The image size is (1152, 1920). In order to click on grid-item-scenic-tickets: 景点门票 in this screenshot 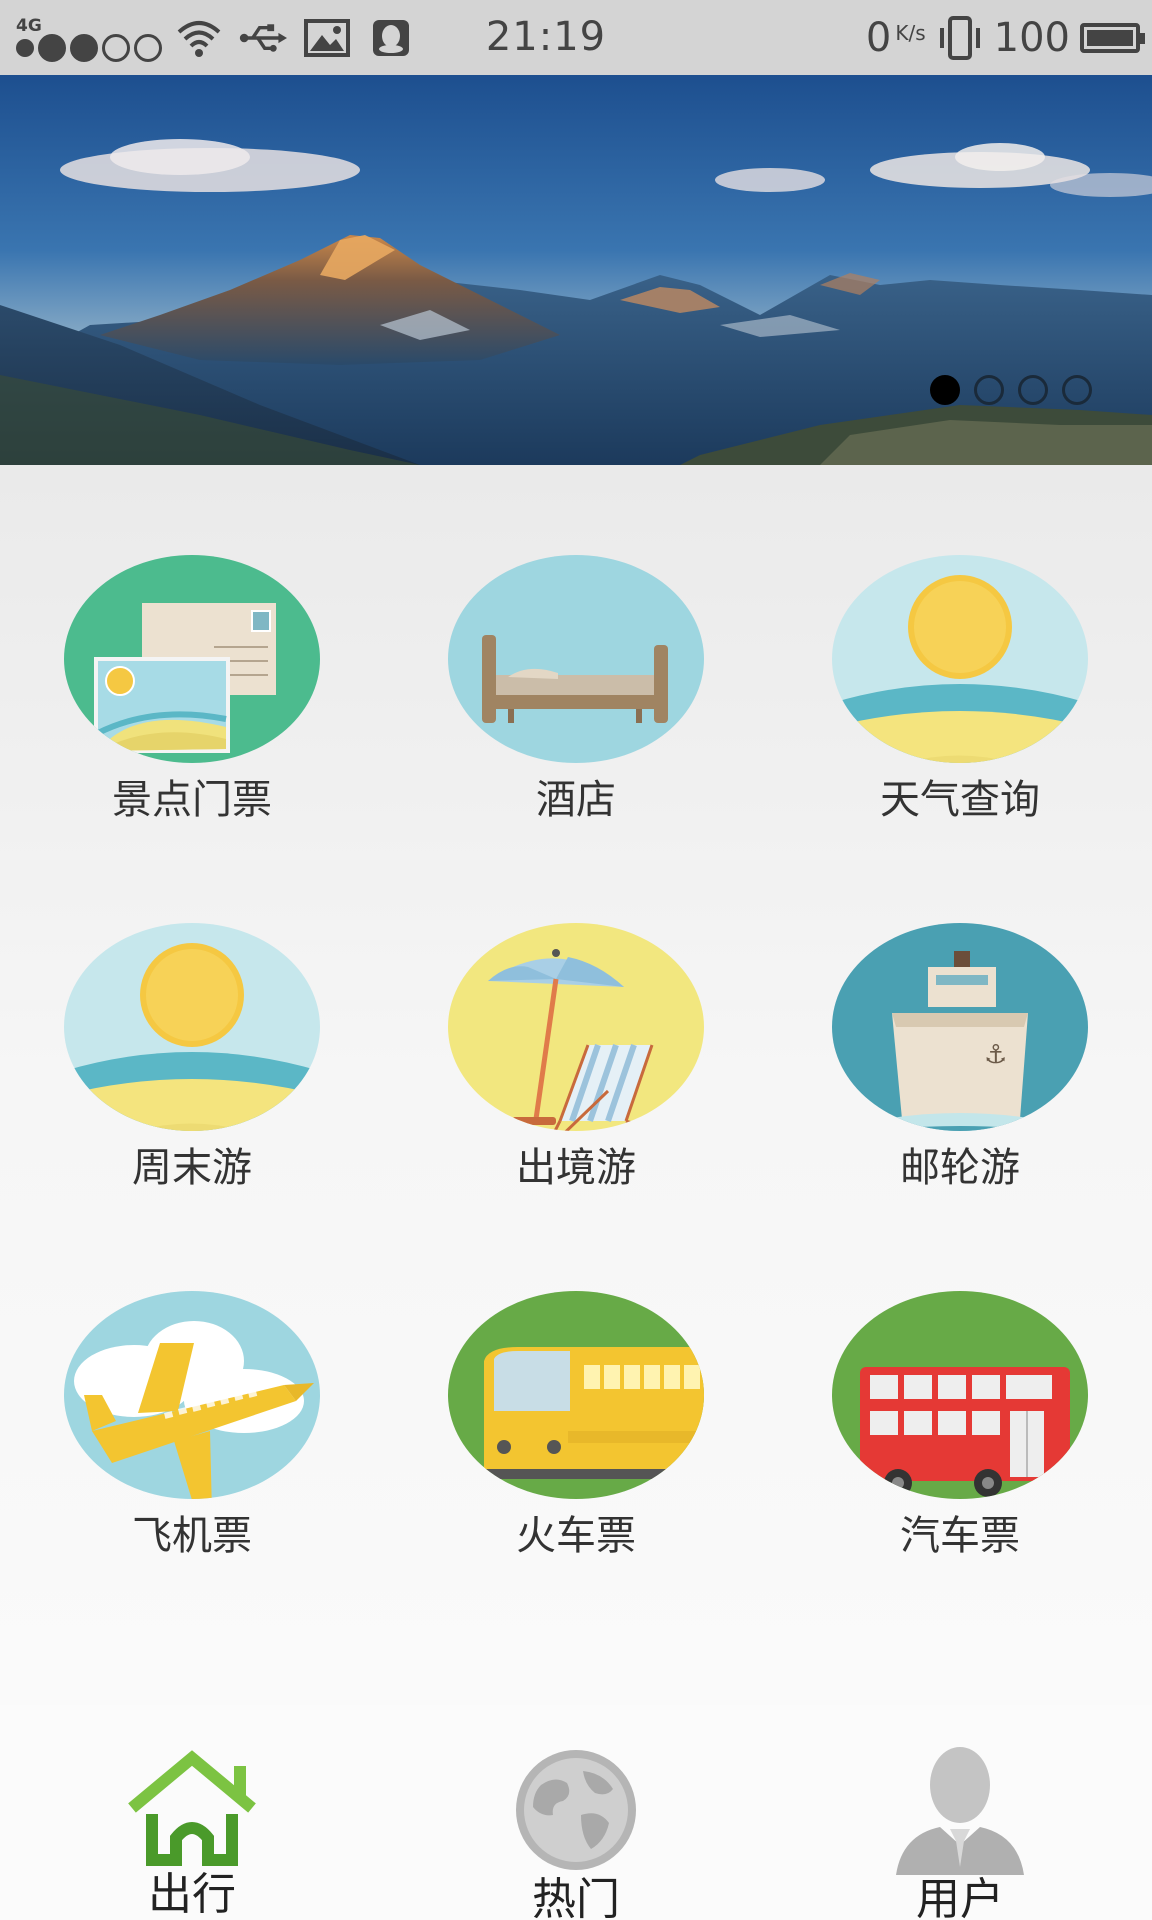, I will do `click(192, 645)`.